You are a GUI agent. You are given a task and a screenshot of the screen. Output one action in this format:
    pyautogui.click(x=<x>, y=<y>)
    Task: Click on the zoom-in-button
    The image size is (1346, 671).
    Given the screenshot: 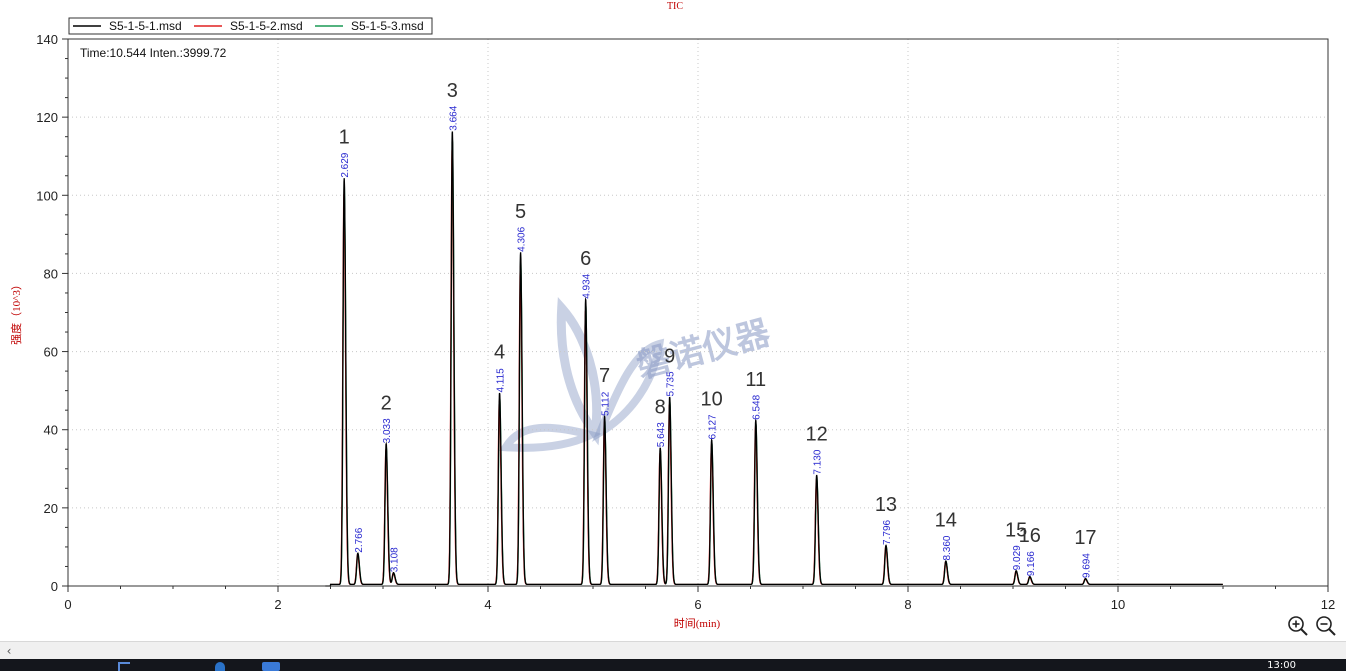 What is the action you would take?
    pyautogui.click(x=1298, y=626)
    